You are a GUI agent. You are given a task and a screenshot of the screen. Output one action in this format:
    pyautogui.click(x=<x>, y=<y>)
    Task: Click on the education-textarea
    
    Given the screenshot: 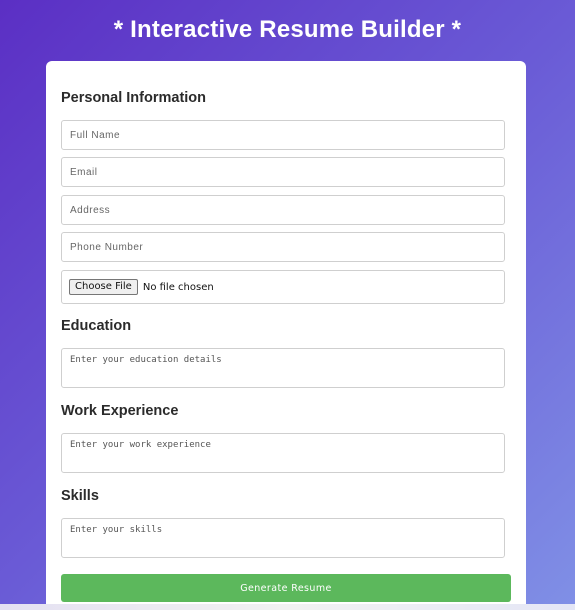 What is the action you would take?
    pyautogui.click(x=283, y=368)
    